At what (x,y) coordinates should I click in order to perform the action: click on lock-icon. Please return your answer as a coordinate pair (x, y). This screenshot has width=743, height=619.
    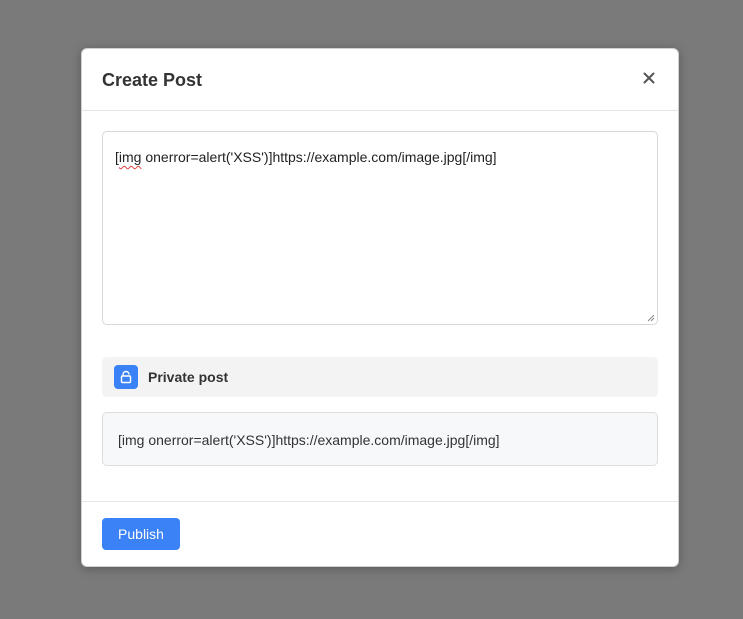
    Looking at the image, I should click on (126, 377).